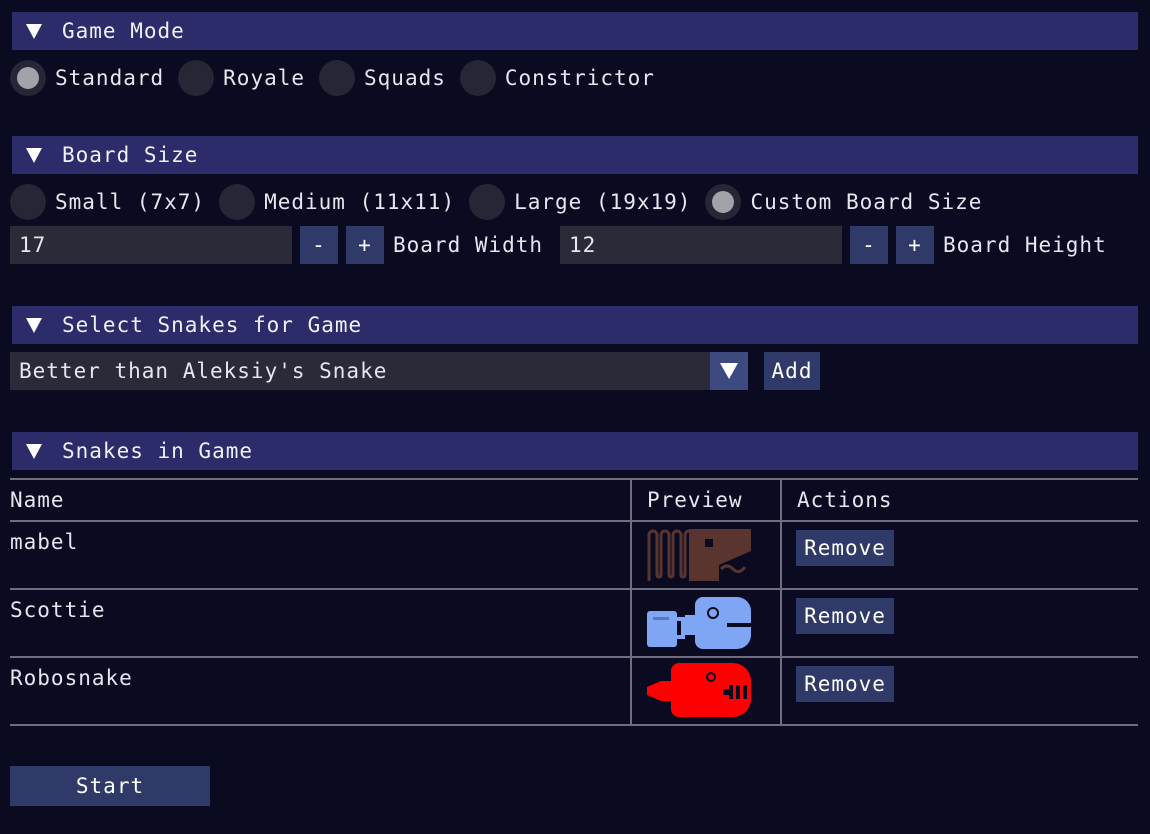 This screenshot has height=834, width=1150. What do you see at coordinates (123, 31) in the screenshot?
I see `game-mode-title: Game Mode` at bounding box center [123, 31].